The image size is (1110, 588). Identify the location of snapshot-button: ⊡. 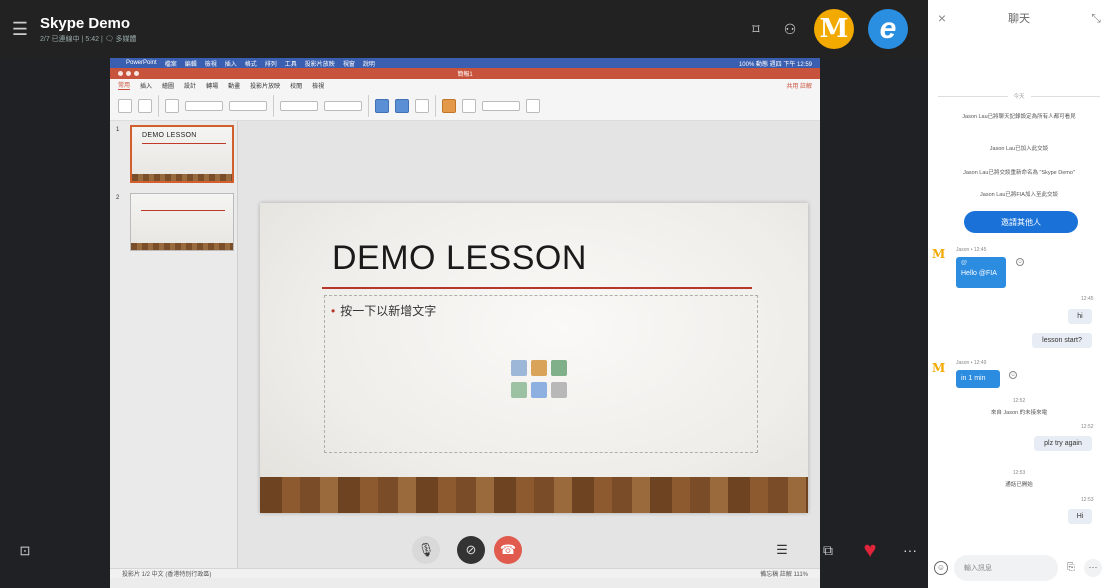
(25, 551).